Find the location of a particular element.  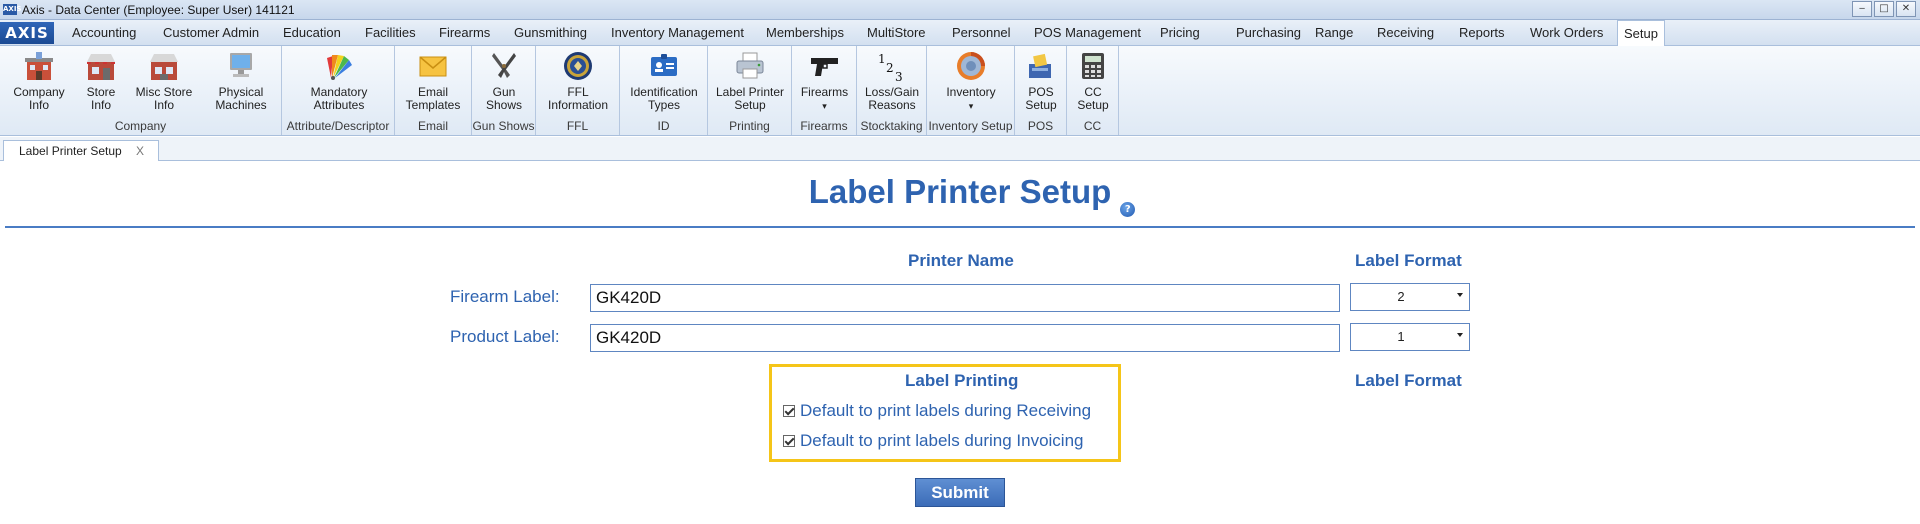

page-title: Label Printer Setup is located at coordinates (960, 191).